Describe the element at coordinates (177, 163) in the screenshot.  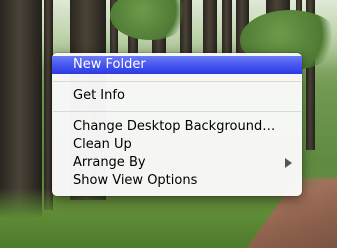
I see `menu-item-arrange-by: Arrange By` at that location.